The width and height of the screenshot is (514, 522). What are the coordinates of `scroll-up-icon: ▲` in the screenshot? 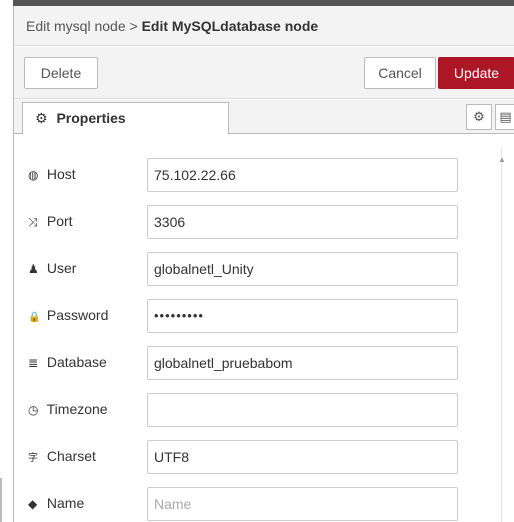 It's located at (502, 159).